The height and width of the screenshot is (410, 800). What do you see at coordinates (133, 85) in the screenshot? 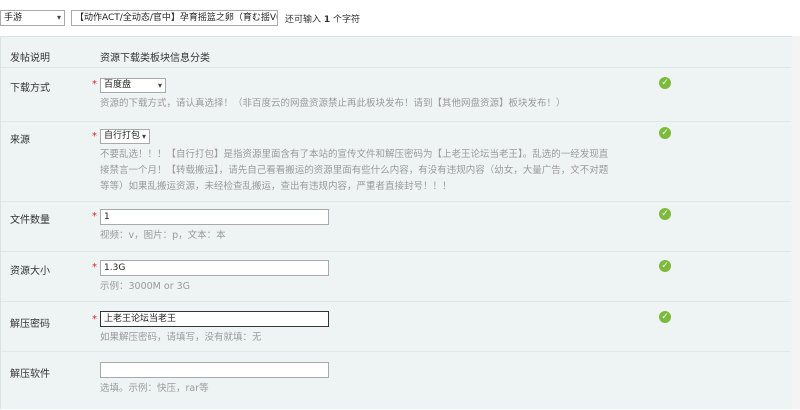
I see `download-method-select: 百度盘 ▾` at bounding box center [133, 85].